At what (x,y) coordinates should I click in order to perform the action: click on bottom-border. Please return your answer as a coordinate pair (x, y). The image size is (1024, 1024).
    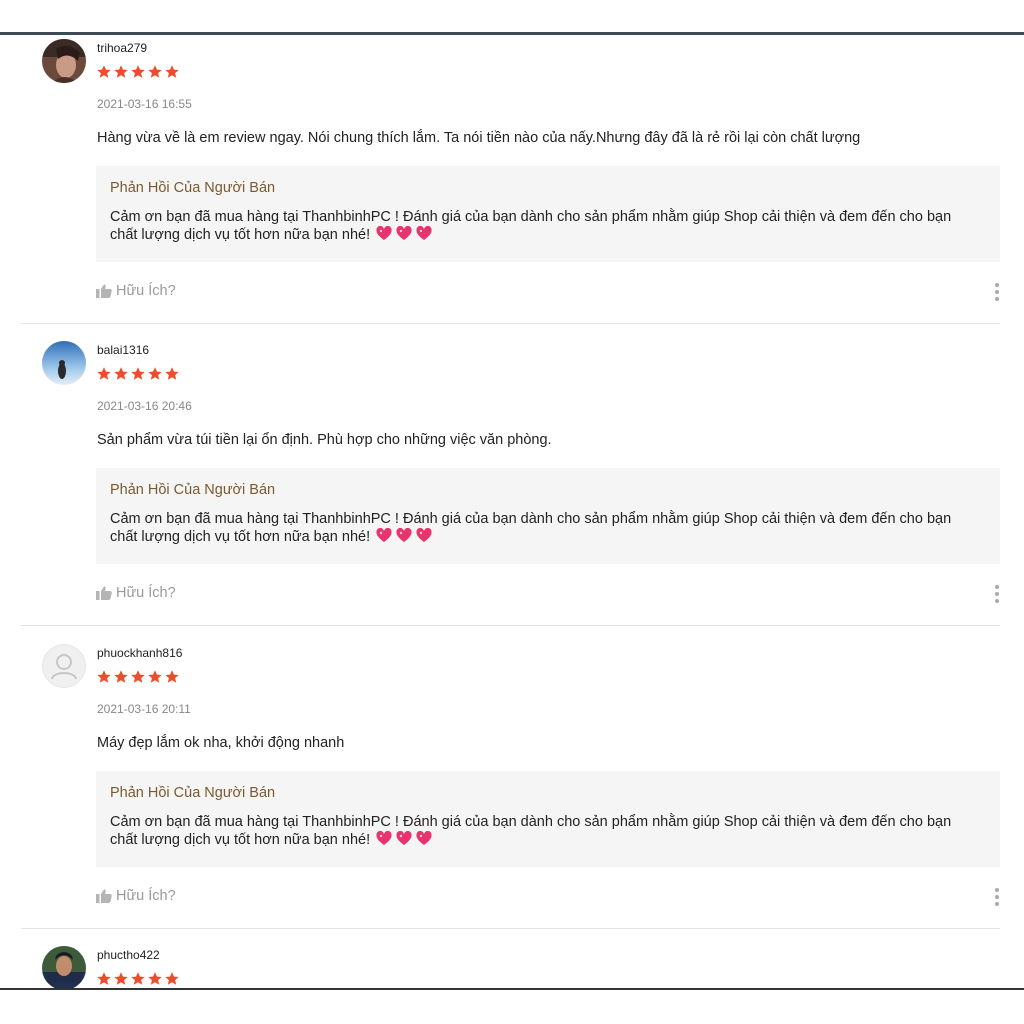
    Looking at the image, I should click on (512, 989).